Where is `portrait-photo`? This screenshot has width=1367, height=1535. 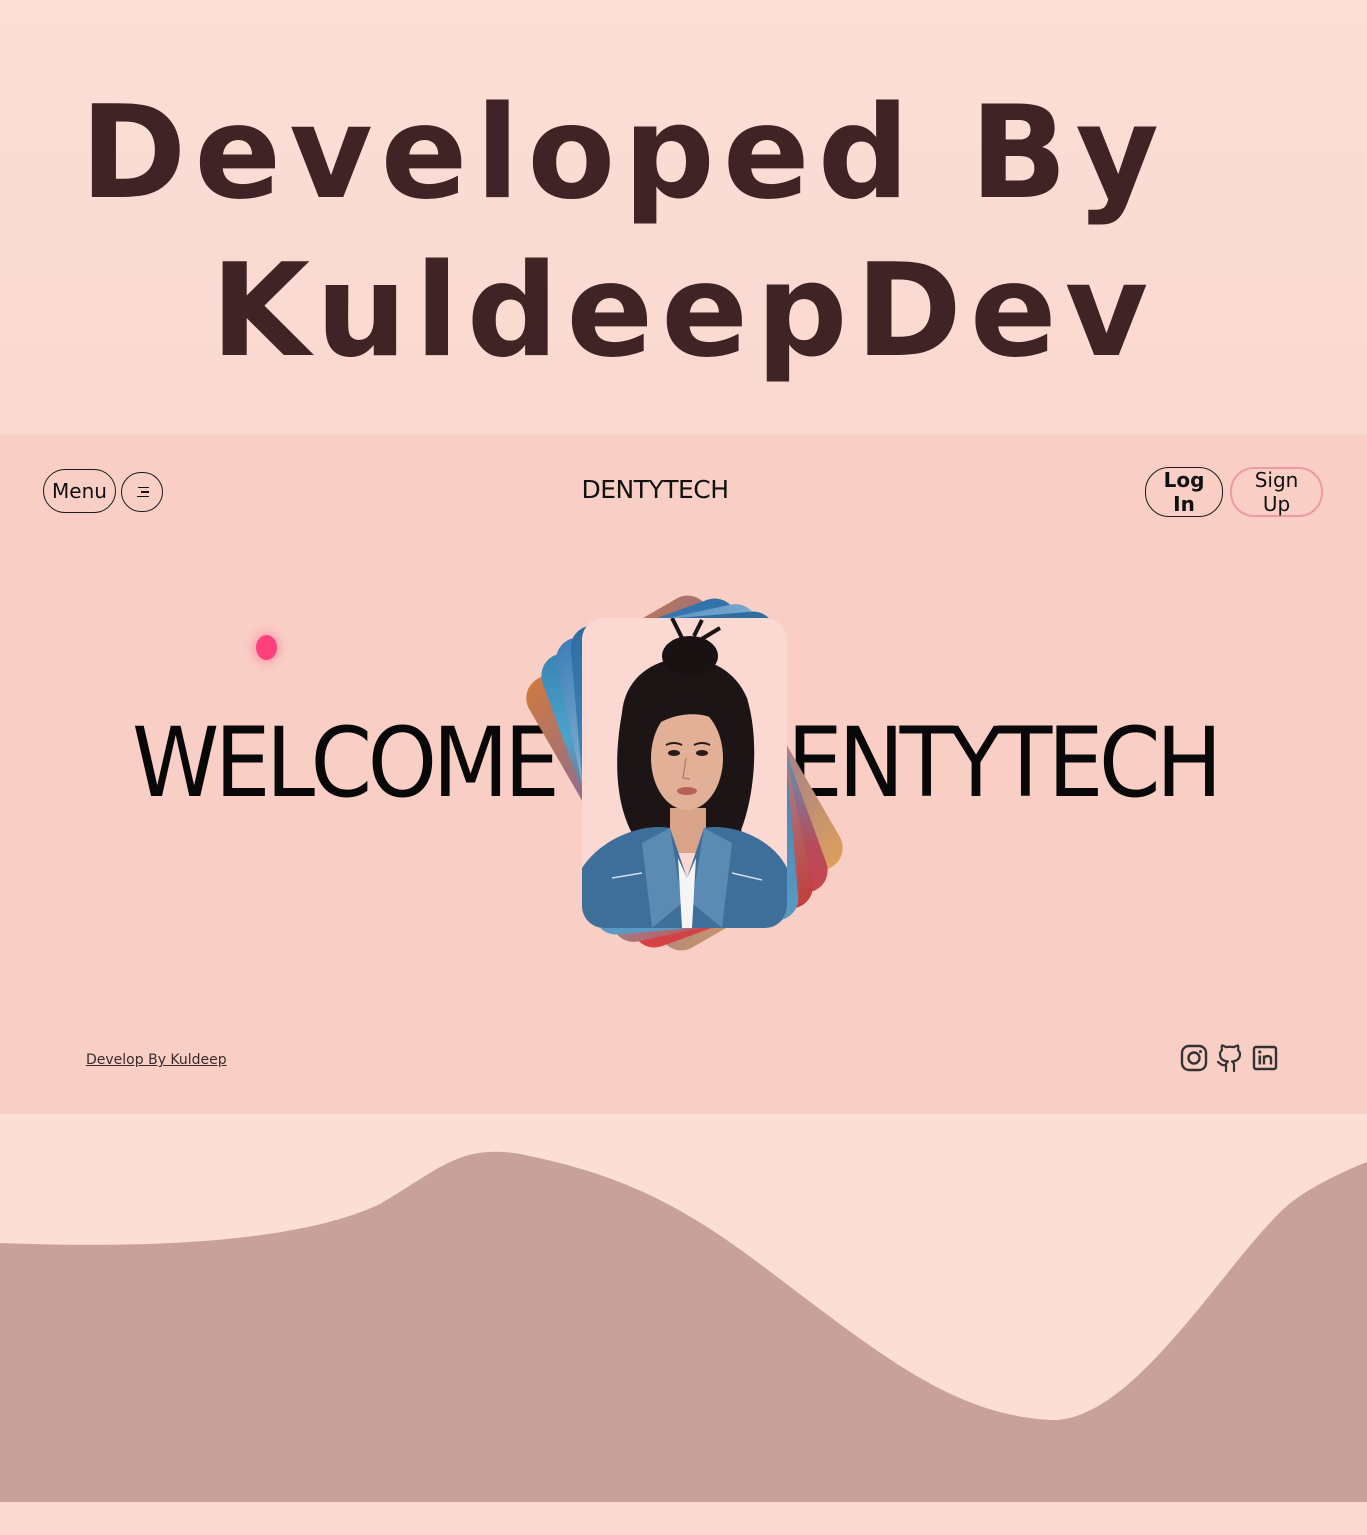
portrait-photo is located at coordinates (684, 773).